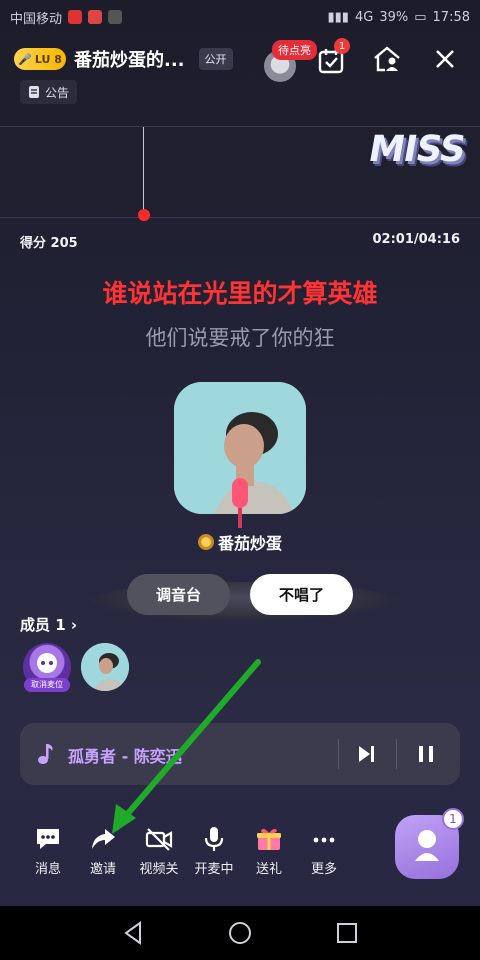 The height and width of the screenshot is (960, 480). I want to click on clock: 17:58, so click(451, 17).